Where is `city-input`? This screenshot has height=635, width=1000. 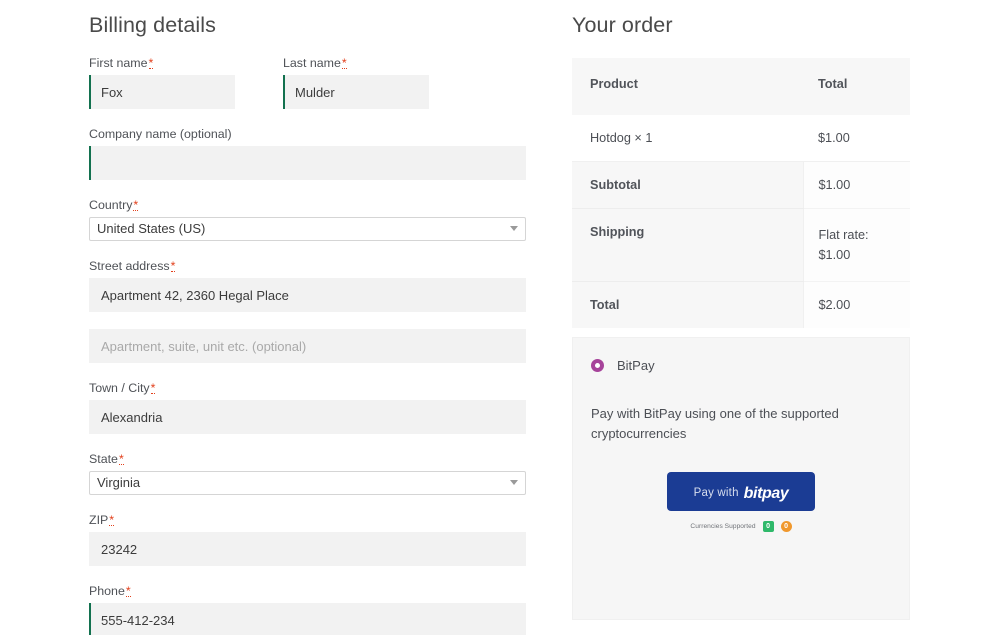
city-input is located at coordinates (307, 417).